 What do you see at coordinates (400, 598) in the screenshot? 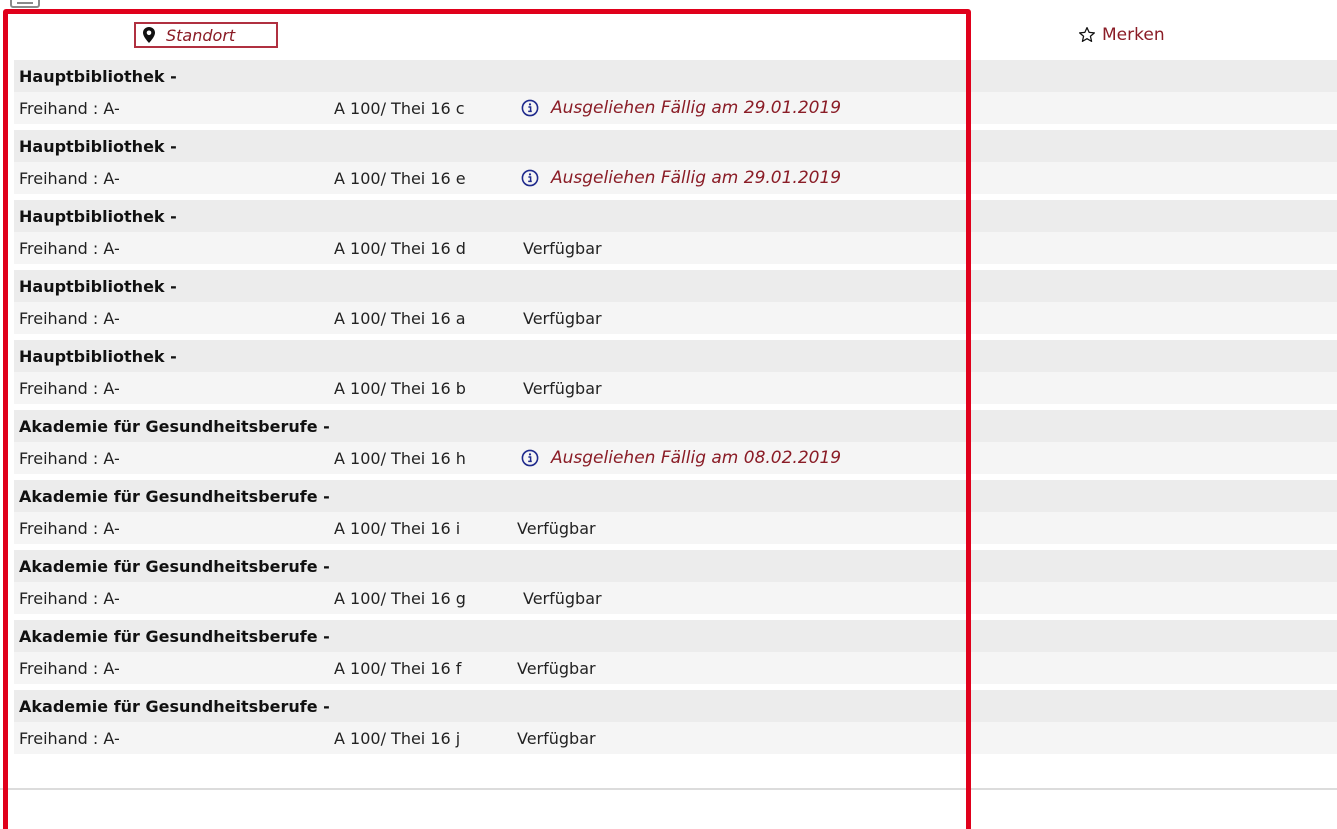
I see `call-number: A 100/ Thei 16 g` at bounding box center [400, 598].